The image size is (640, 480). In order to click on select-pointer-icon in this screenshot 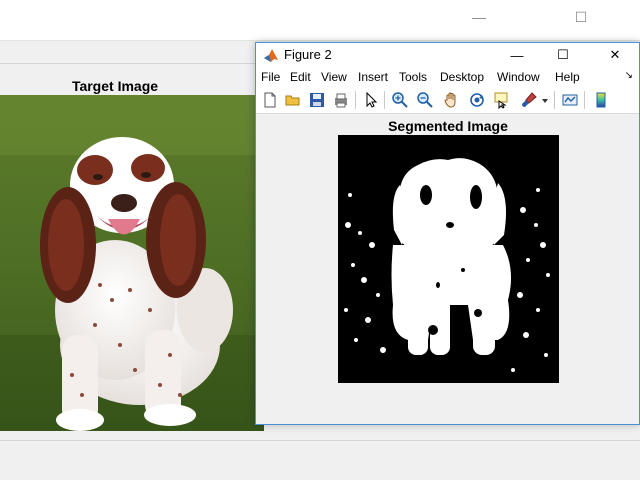, I will do `click(371, 100)`.